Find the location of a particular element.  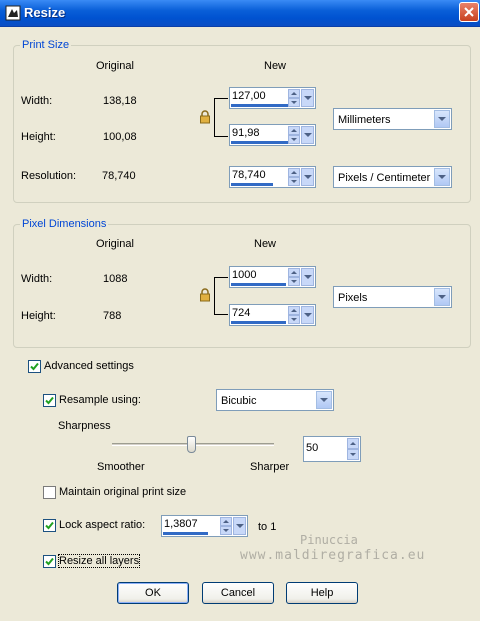

help-button: Help is located at coordinates (322, 593).